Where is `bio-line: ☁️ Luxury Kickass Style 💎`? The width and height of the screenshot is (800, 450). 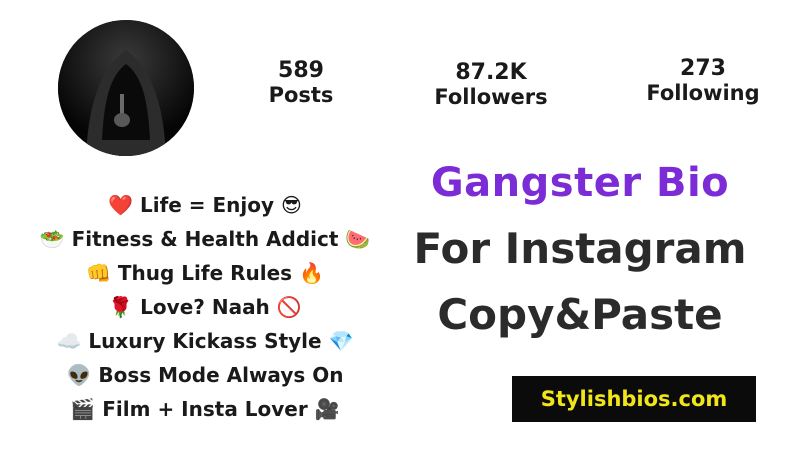 bio-line: ☁️ Luxury Kickass Style 💎 is located at coordinates (205, 341).